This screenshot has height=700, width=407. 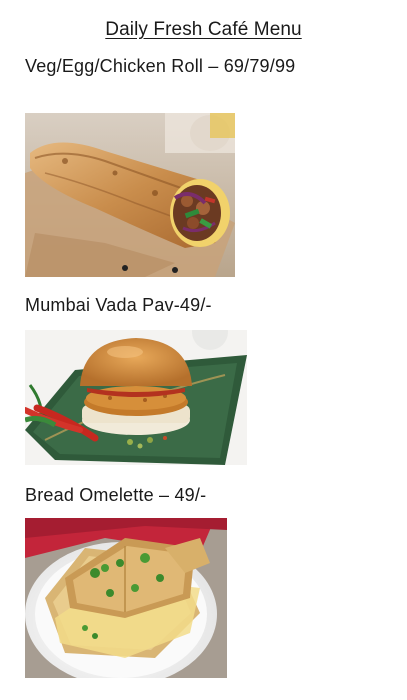 I want to click on chicken-roll-photo, so click(x=130, y=195).